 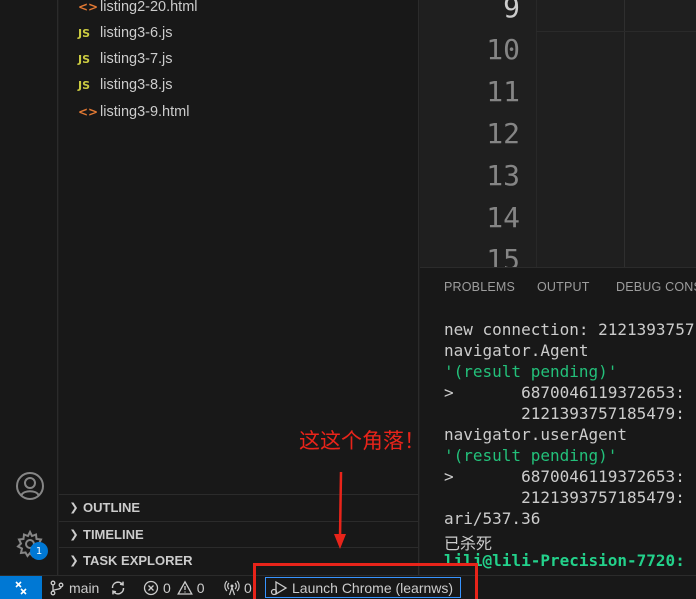 I want to click on file-item-listing3-6-js: JS listing3-6.js, so click(x=239, y=33).